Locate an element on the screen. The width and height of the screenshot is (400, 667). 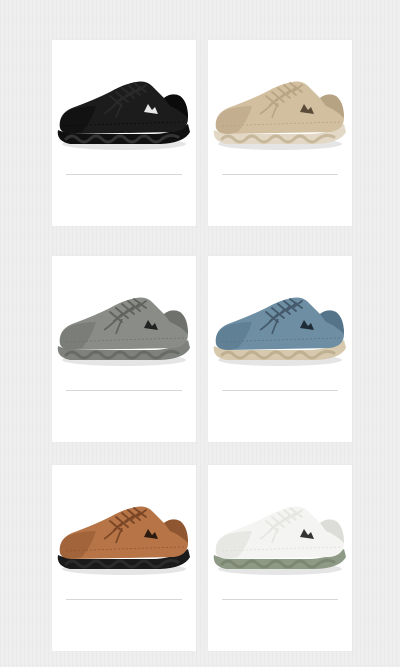
brown-loafer-image is located at coordinates (123, 540).